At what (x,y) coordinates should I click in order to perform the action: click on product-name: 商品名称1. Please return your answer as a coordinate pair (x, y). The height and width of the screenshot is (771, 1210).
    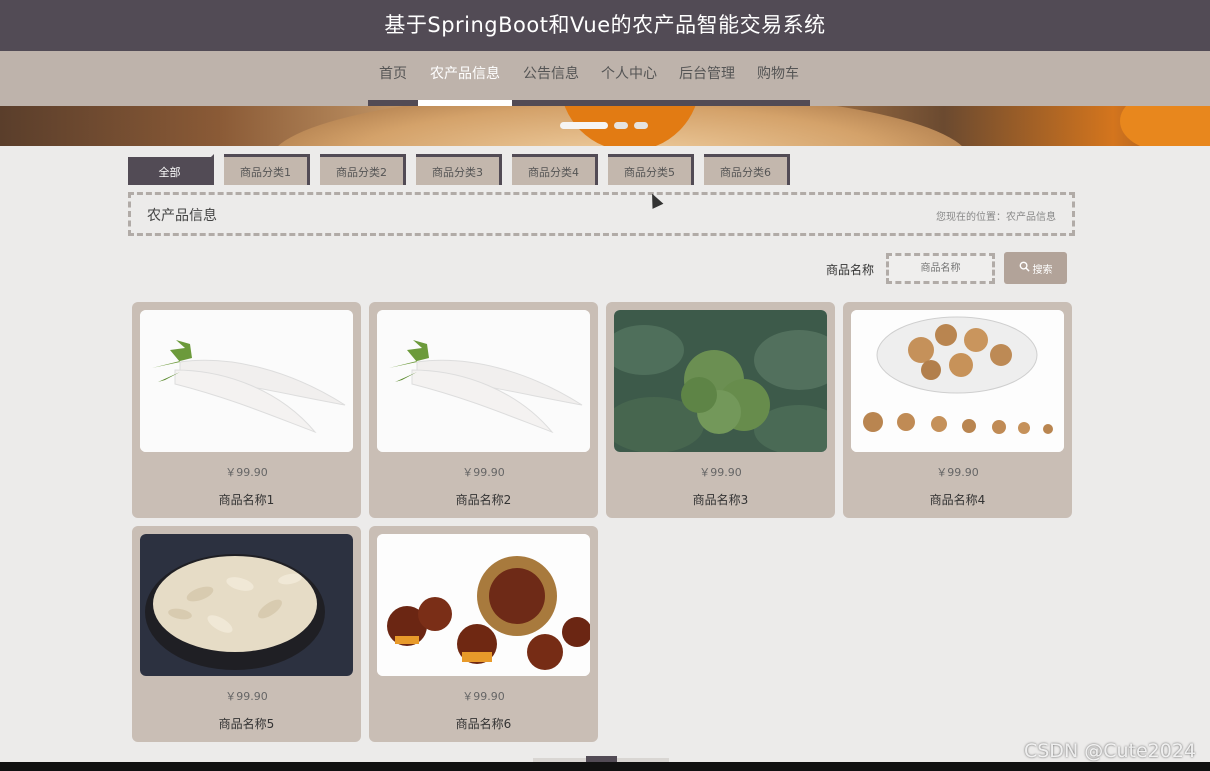
    Looking at the image, I should click on (246, 499).